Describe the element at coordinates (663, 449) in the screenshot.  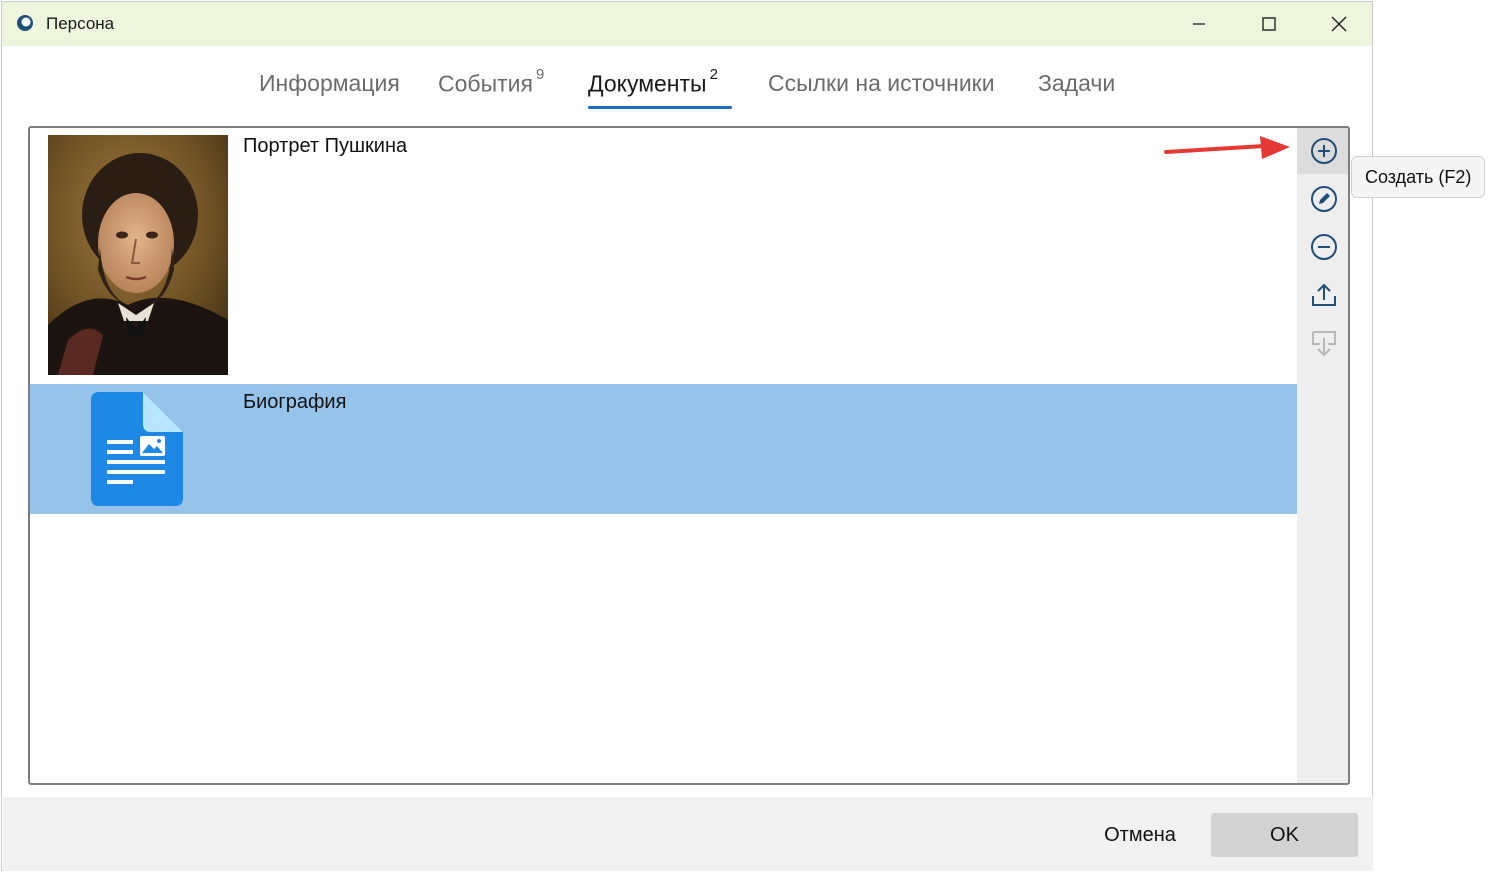
I see `list-item-selected: Биография` at that location.